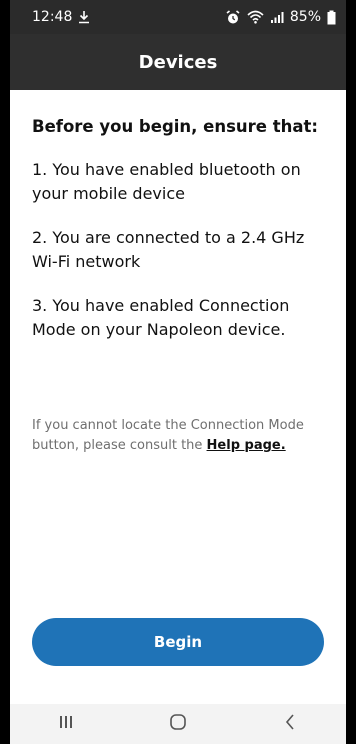  I want to click on recent-apps-button, so click(66, 724).